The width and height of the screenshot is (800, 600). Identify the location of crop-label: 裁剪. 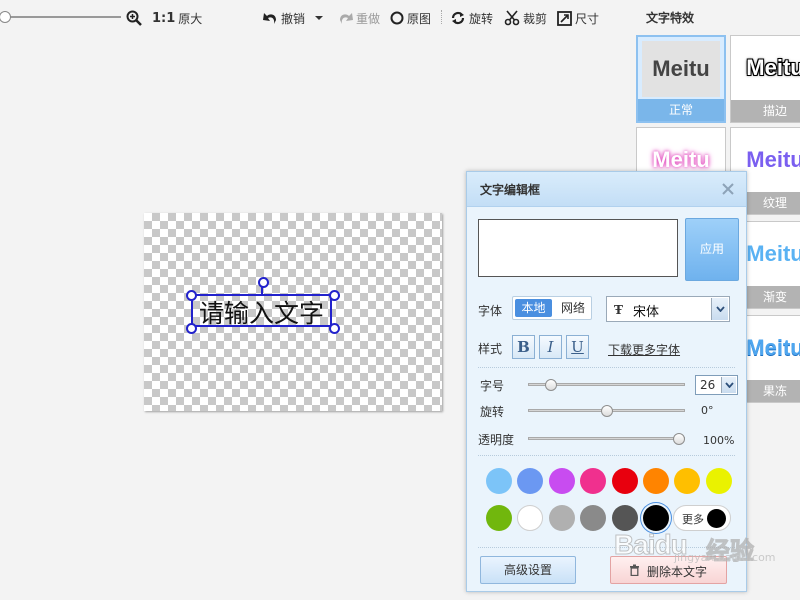
(535, 18).